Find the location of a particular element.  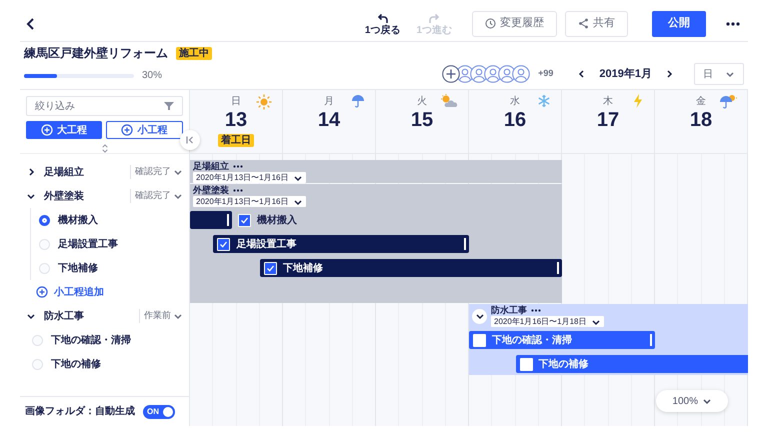

month-label: 2019年1月 is located at coordinates (625, 74).